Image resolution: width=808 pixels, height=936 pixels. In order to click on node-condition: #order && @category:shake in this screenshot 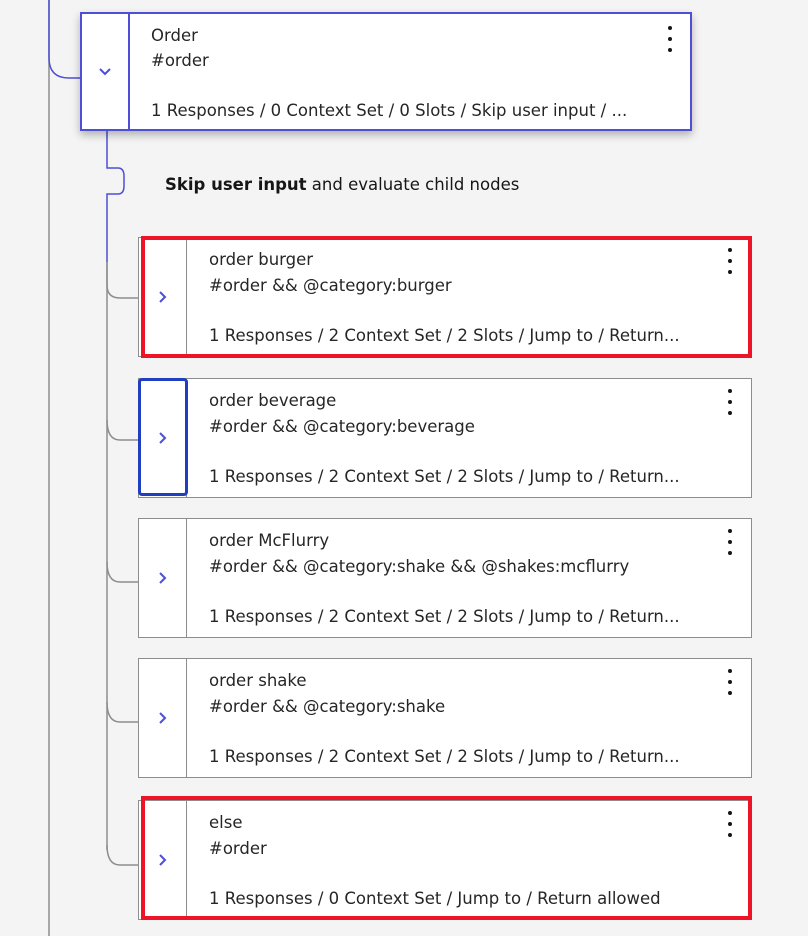, I will do `click(327, 706)`.